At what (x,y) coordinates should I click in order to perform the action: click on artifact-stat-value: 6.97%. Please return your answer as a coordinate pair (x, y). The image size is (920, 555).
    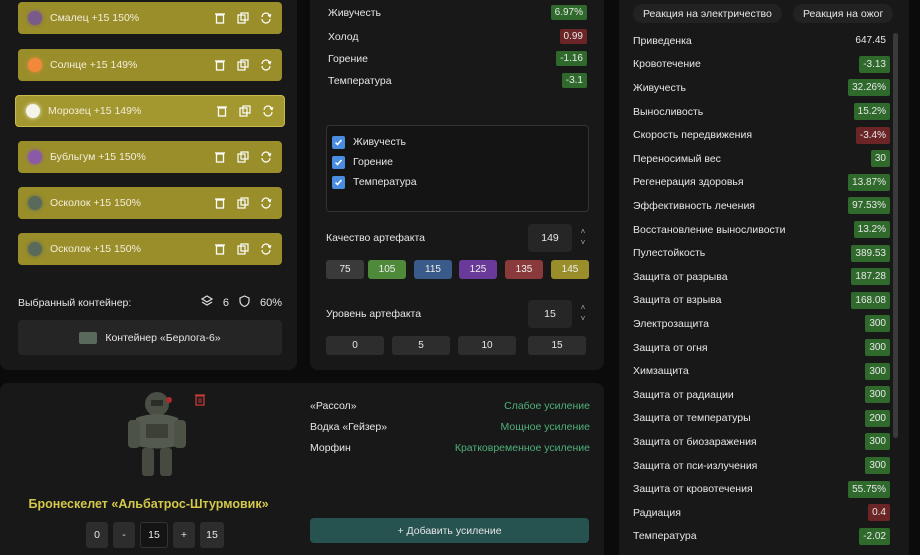
    Looking at the image, I should click on (568, 12).